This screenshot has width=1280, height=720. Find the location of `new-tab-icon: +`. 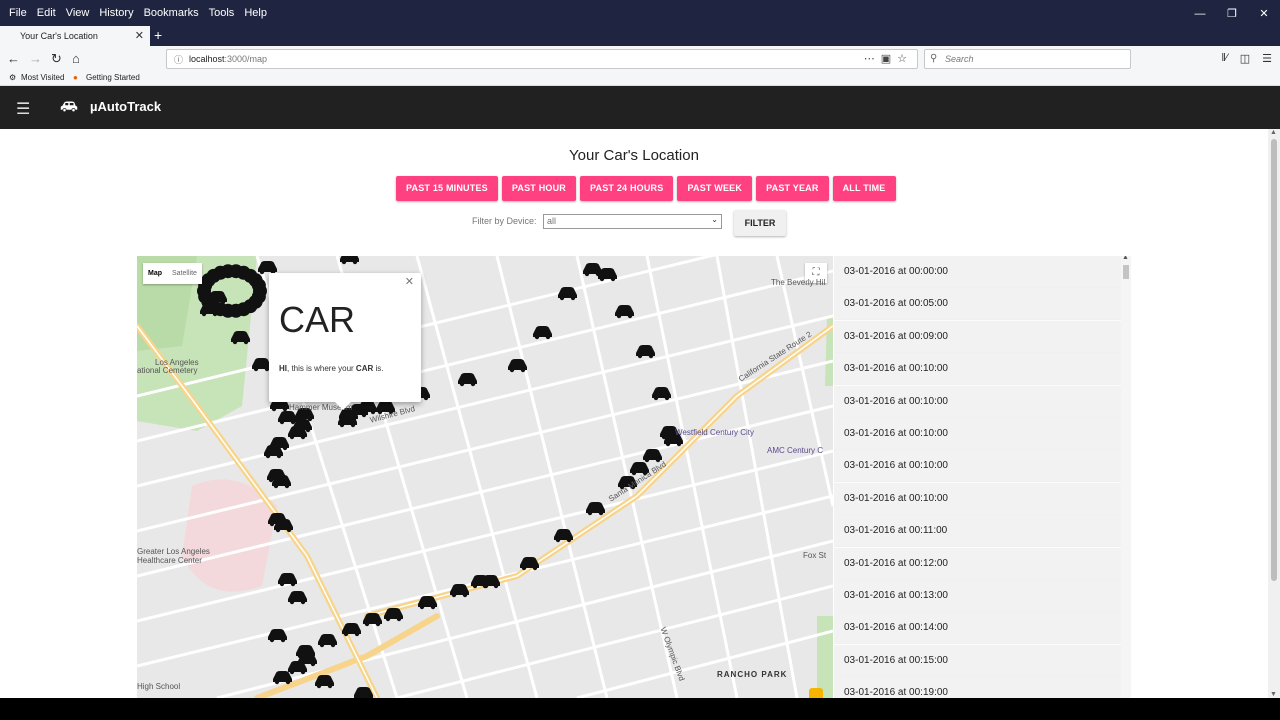

new-tab-icon: + is located at coordinates (158, 35).